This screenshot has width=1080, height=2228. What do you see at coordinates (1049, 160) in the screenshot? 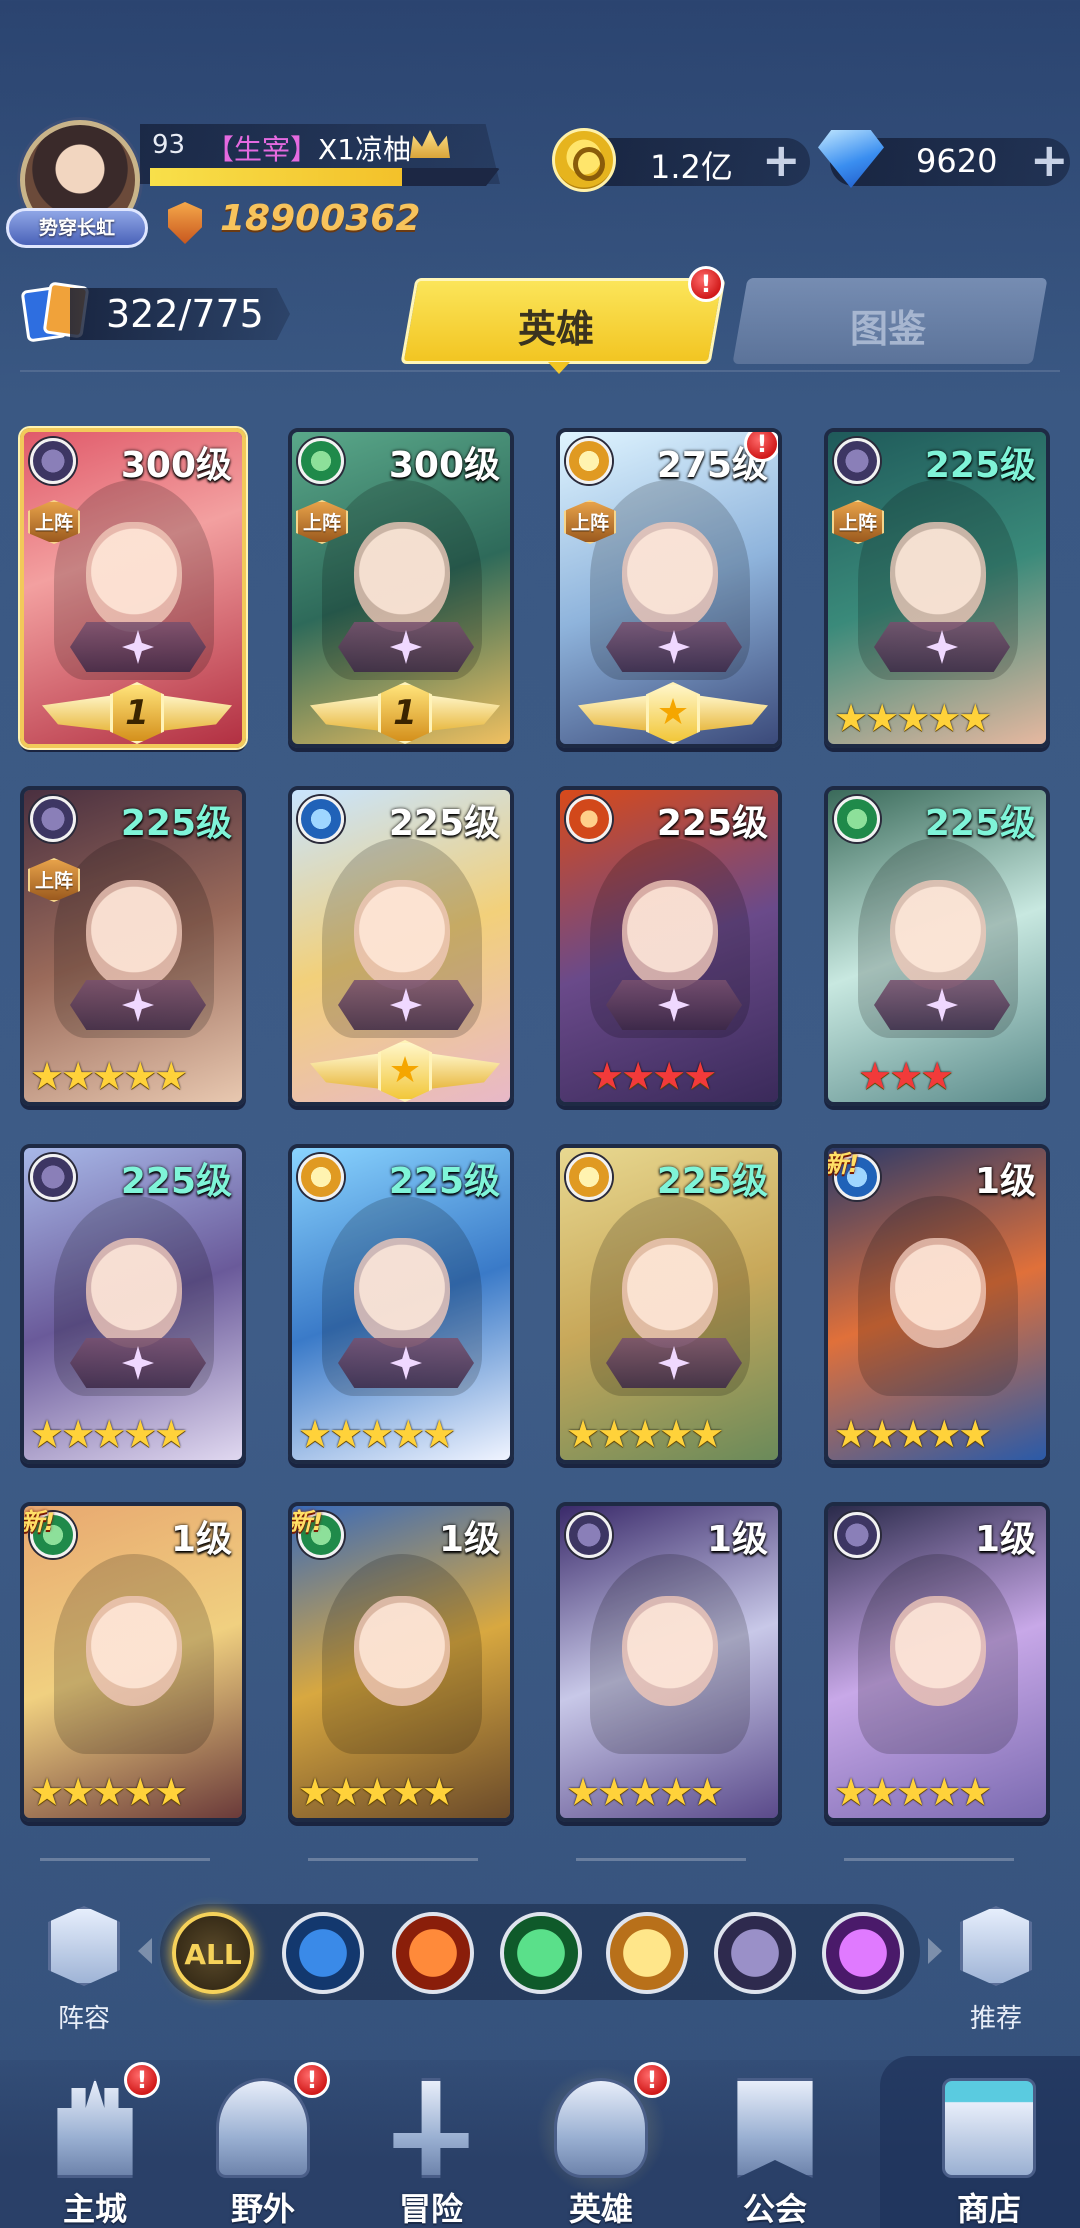
I see `add-diamond-button: +` at bounding box center [1049, 160].